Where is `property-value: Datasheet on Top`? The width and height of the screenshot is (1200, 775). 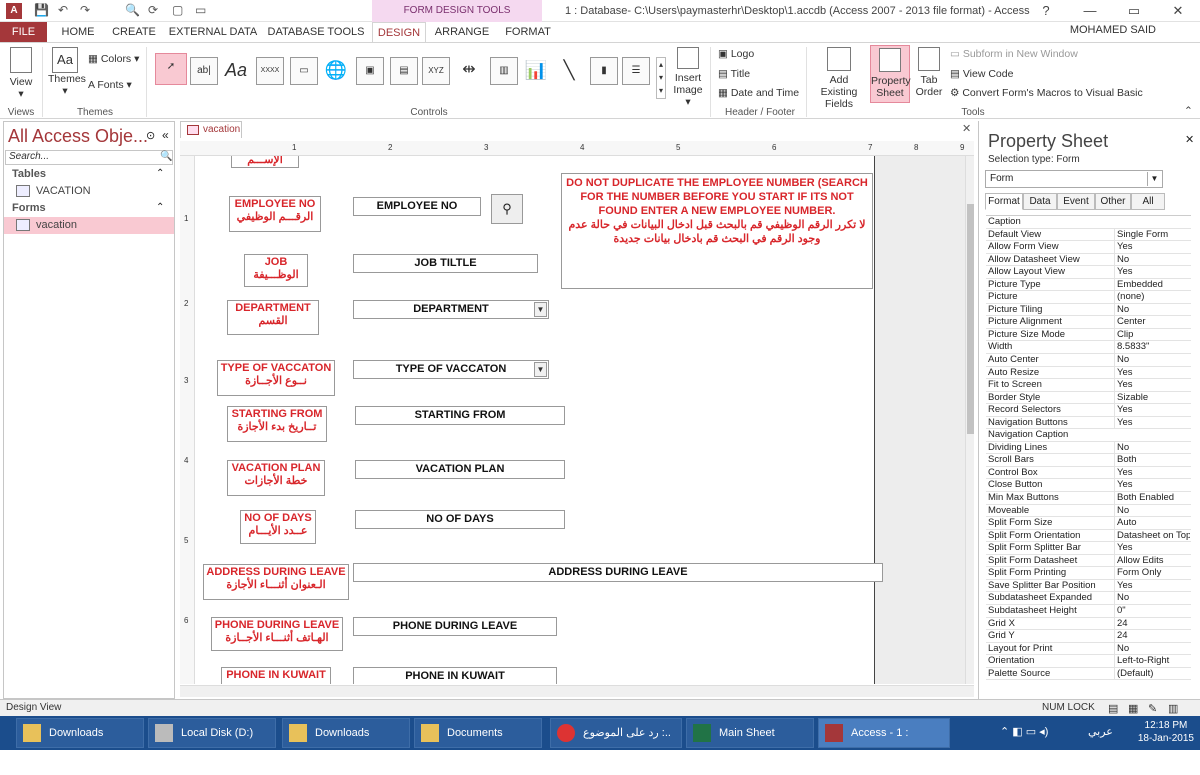
property-value: Datasheet on Top is located at coordinates (1152, 535).